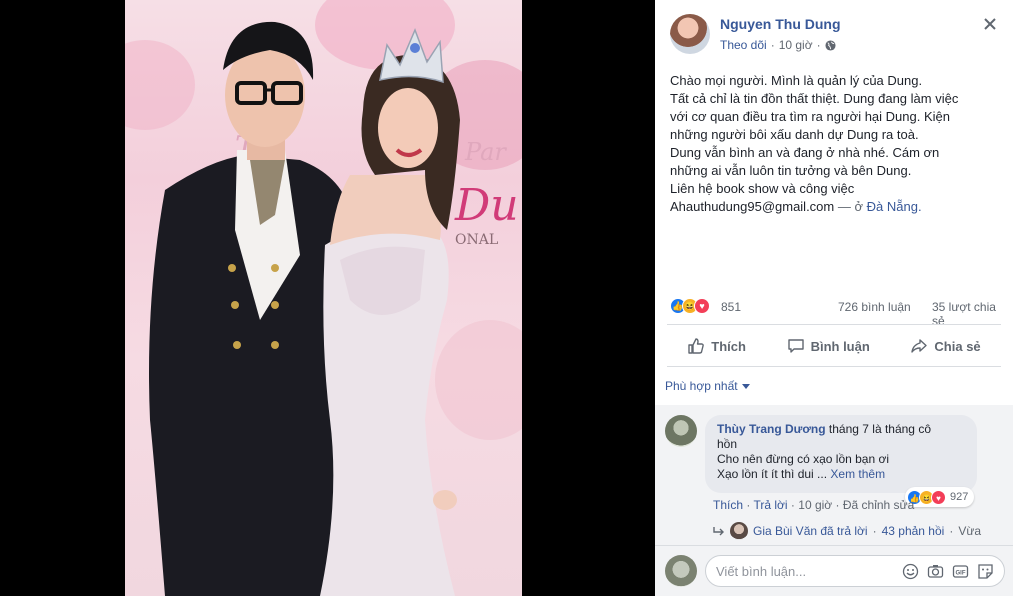 The height and width of the screenshot is (596, 1013). Describe the element at coordinates (745, 386) in the screenshot. I see `caret-down-icon` at that location.